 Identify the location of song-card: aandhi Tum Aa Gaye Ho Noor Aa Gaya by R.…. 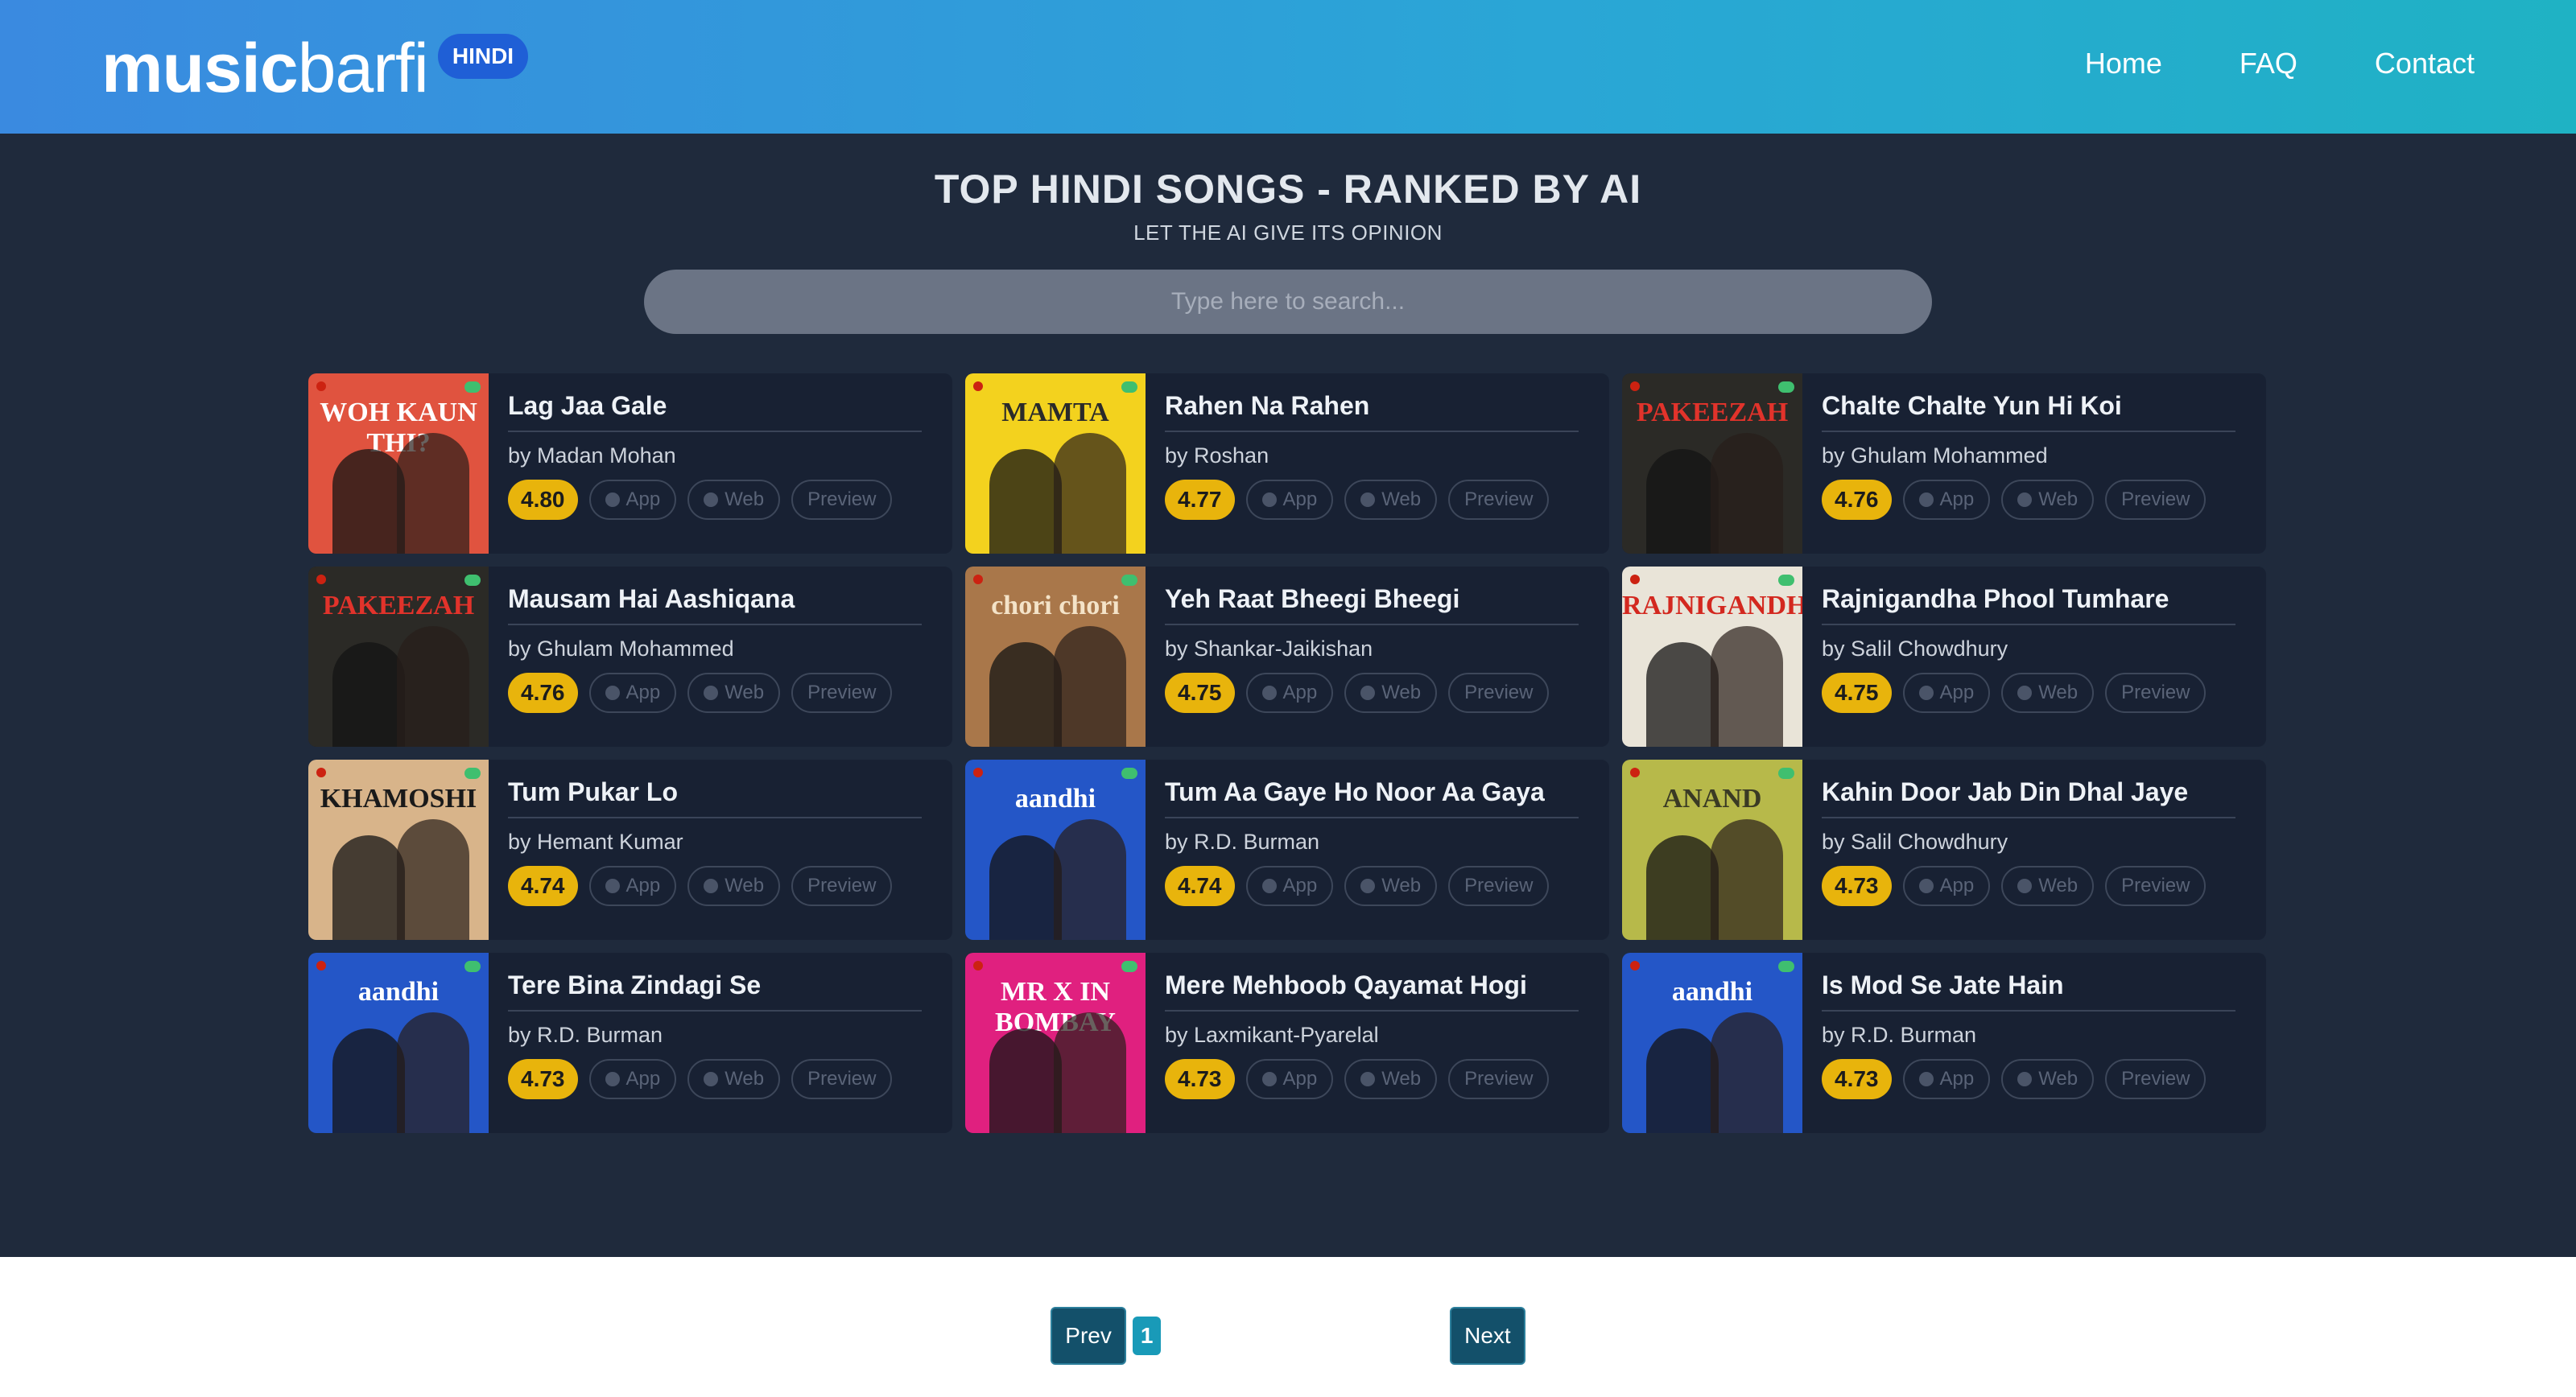
(1287, 850).